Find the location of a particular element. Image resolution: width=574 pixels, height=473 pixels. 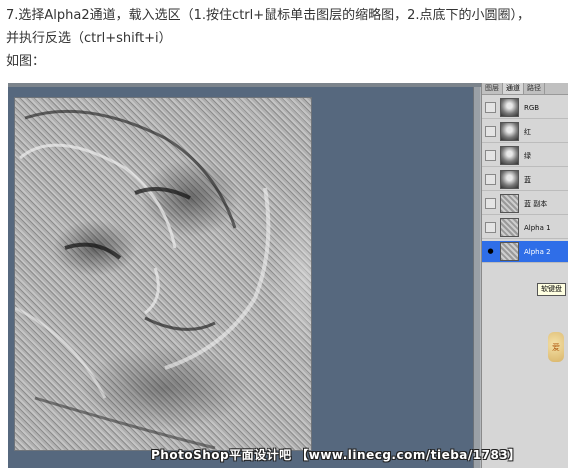

vertical-scrollbar is located at coordinates (476, 277).